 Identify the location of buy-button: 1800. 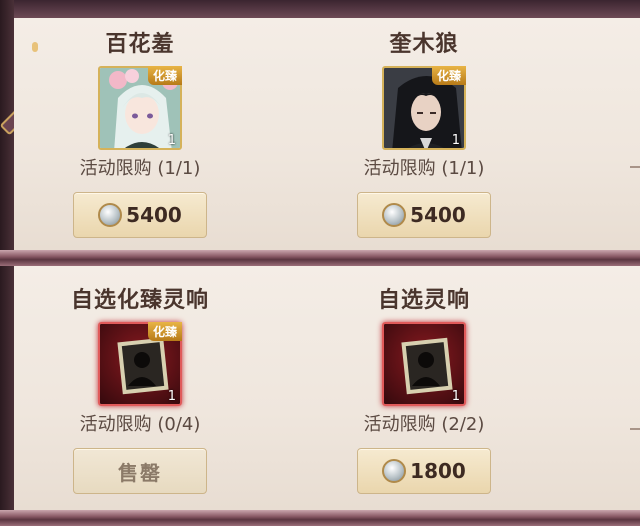
(424, 471).